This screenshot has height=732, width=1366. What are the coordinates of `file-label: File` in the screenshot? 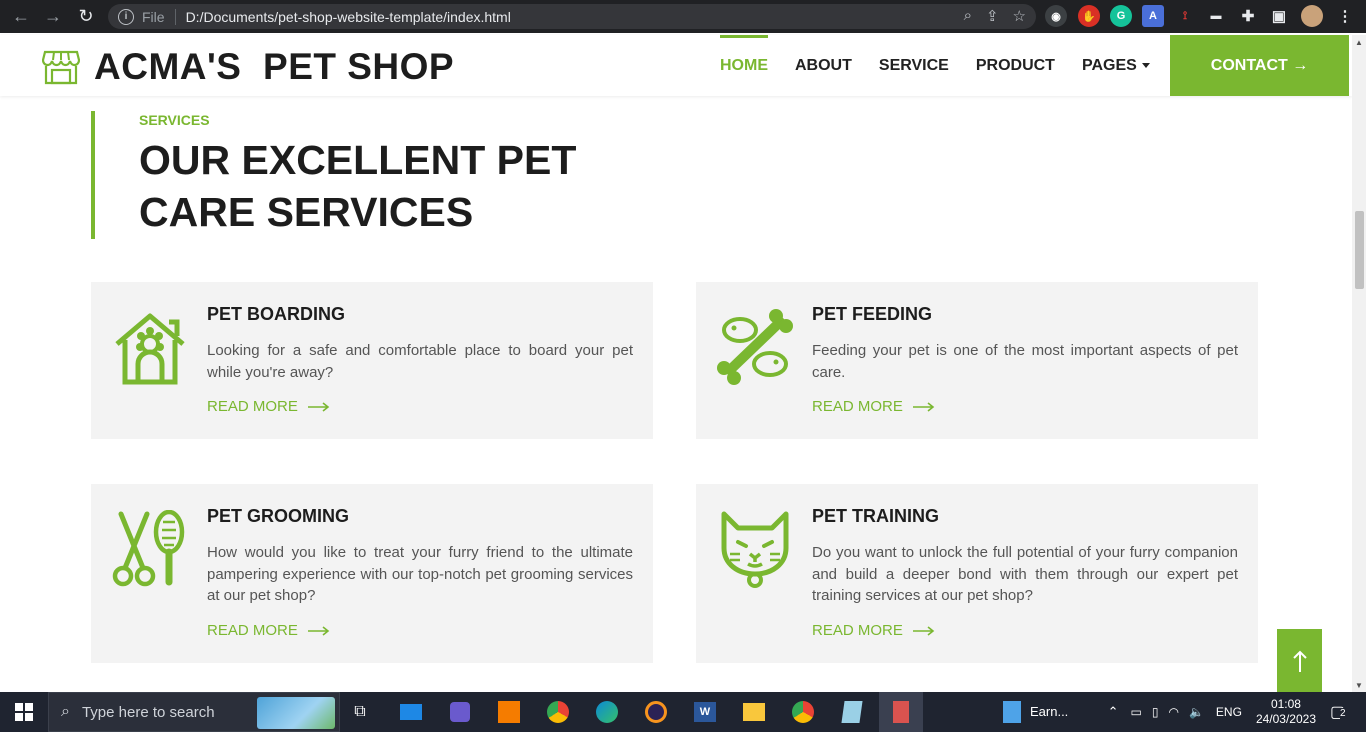 It's located at (153, 16).